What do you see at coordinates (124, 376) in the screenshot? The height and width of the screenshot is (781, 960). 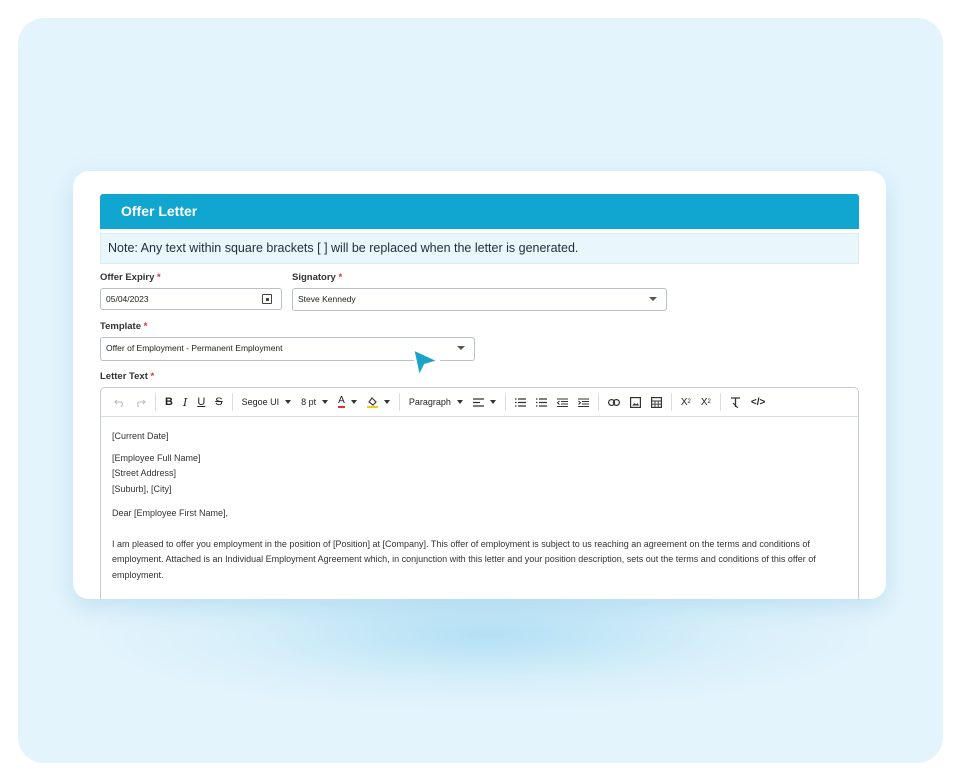 I see `letter-text-label-text: Letter Text` at bounding box center [124, 376].